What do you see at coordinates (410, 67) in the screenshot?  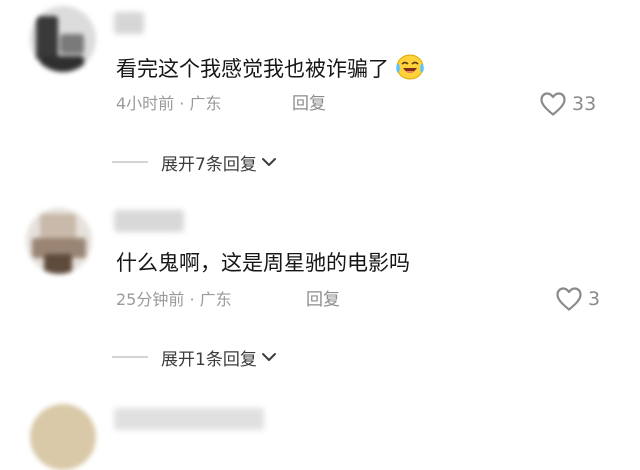 I see `laughing-crying-emoji-icon` at bounding box center [410, 67].